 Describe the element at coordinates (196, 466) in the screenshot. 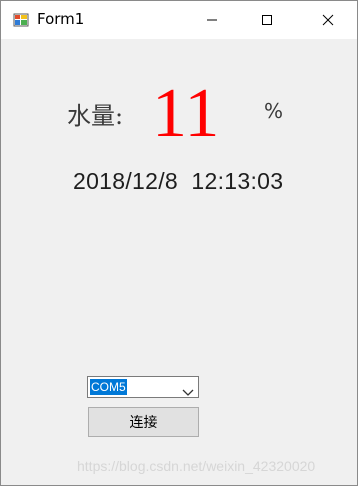

I see `watermark-text: https://blog.csdn.net/weixin_42320020` at that location.